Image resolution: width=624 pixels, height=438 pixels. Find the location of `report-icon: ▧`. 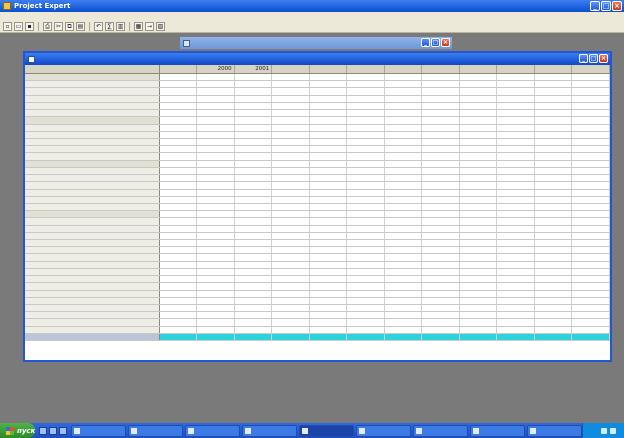

report-icon: ▧ is located at coordinates (160, 26).